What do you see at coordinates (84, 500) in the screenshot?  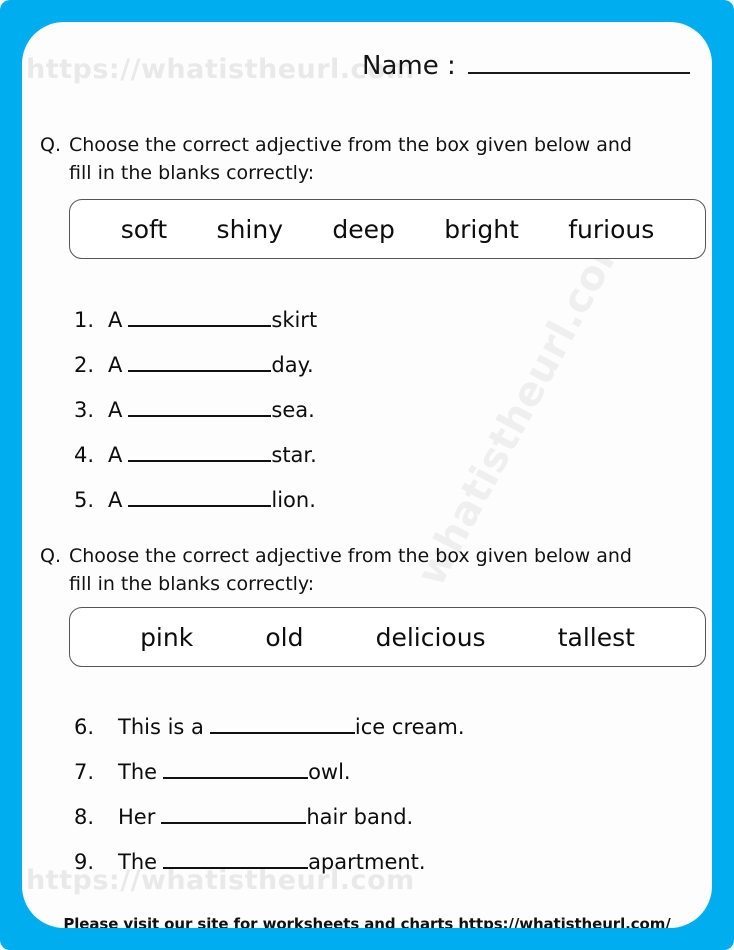 I see `item-number: 5.` at bounding box center [84, 500].